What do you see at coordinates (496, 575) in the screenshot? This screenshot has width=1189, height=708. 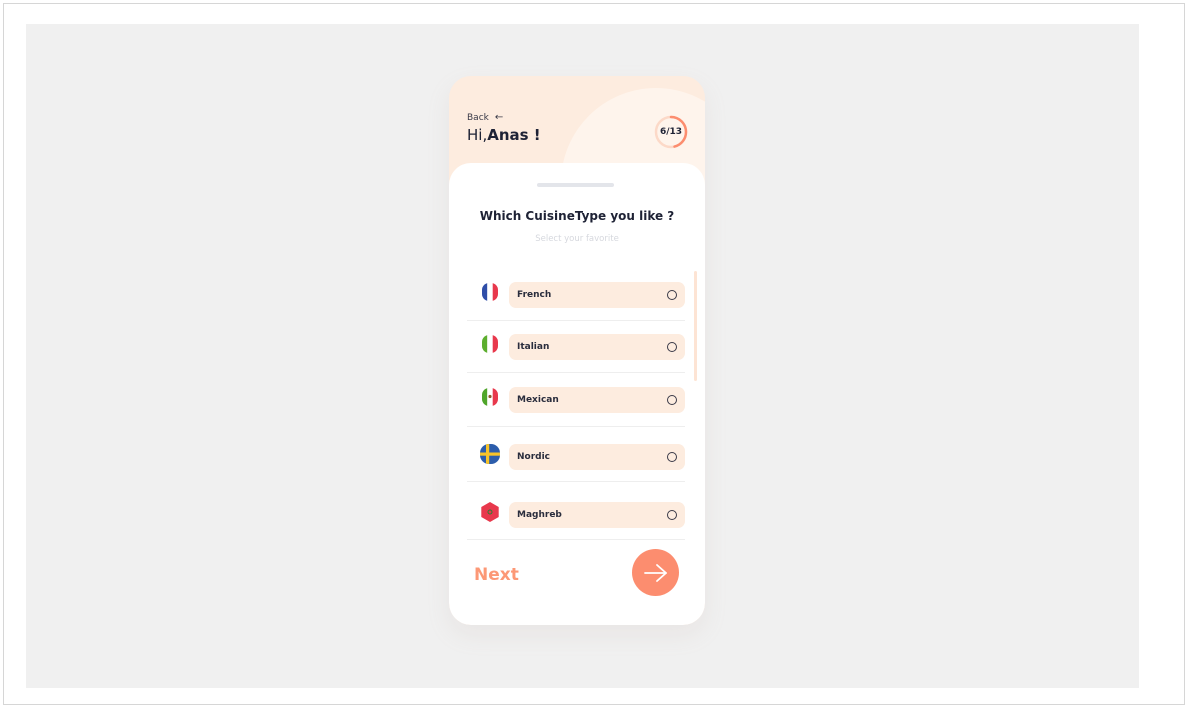 I see `next-link: Next` at bounding box center [496, 575].